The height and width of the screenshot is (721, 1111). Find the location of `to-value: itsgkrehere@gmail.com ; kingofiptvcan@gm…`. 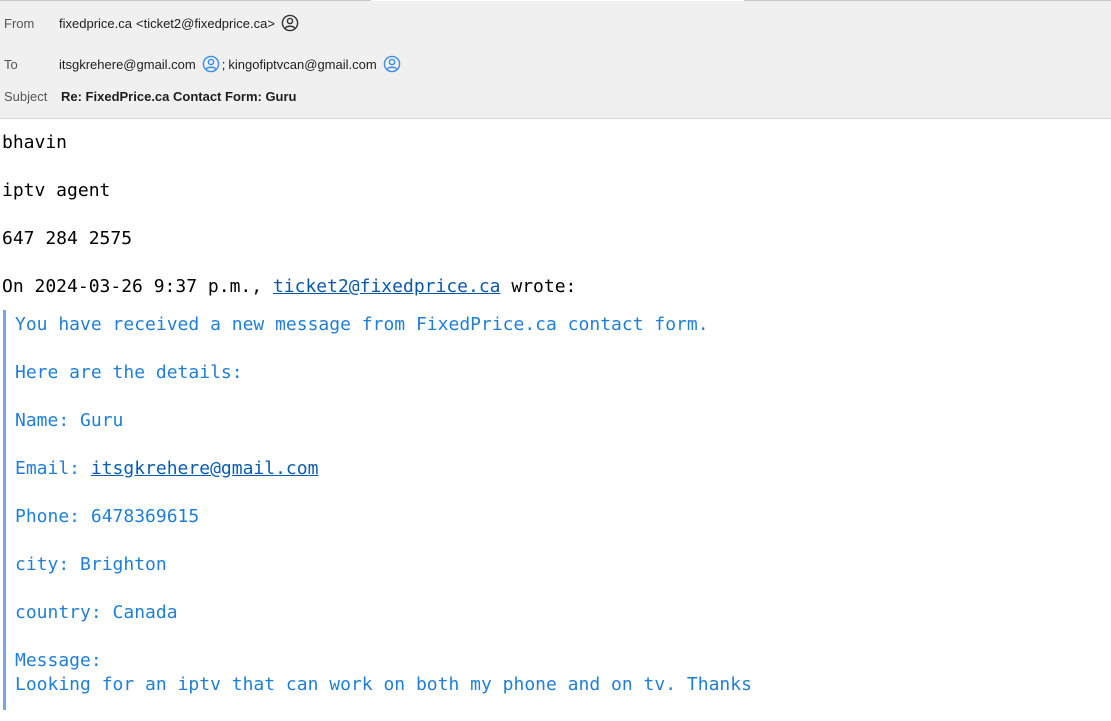

to-value: itsgkrehere@gmail.com ; kingofiptvcan@gm… is located at coordinates (230, 64).